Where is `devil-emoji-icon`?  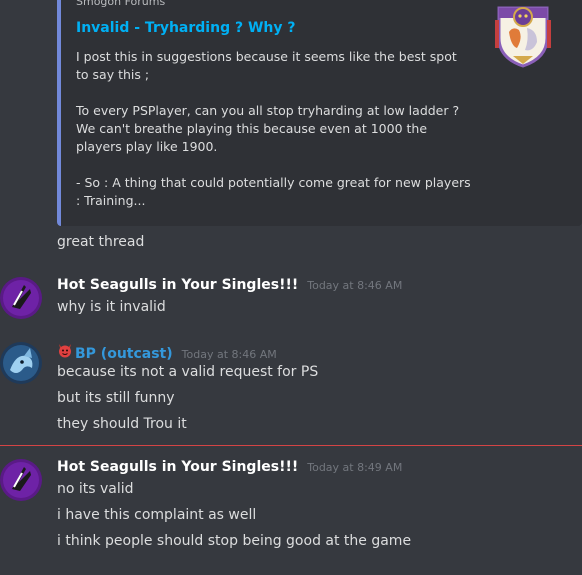 devil-emoji-icon is located at coordinates (65, 350).